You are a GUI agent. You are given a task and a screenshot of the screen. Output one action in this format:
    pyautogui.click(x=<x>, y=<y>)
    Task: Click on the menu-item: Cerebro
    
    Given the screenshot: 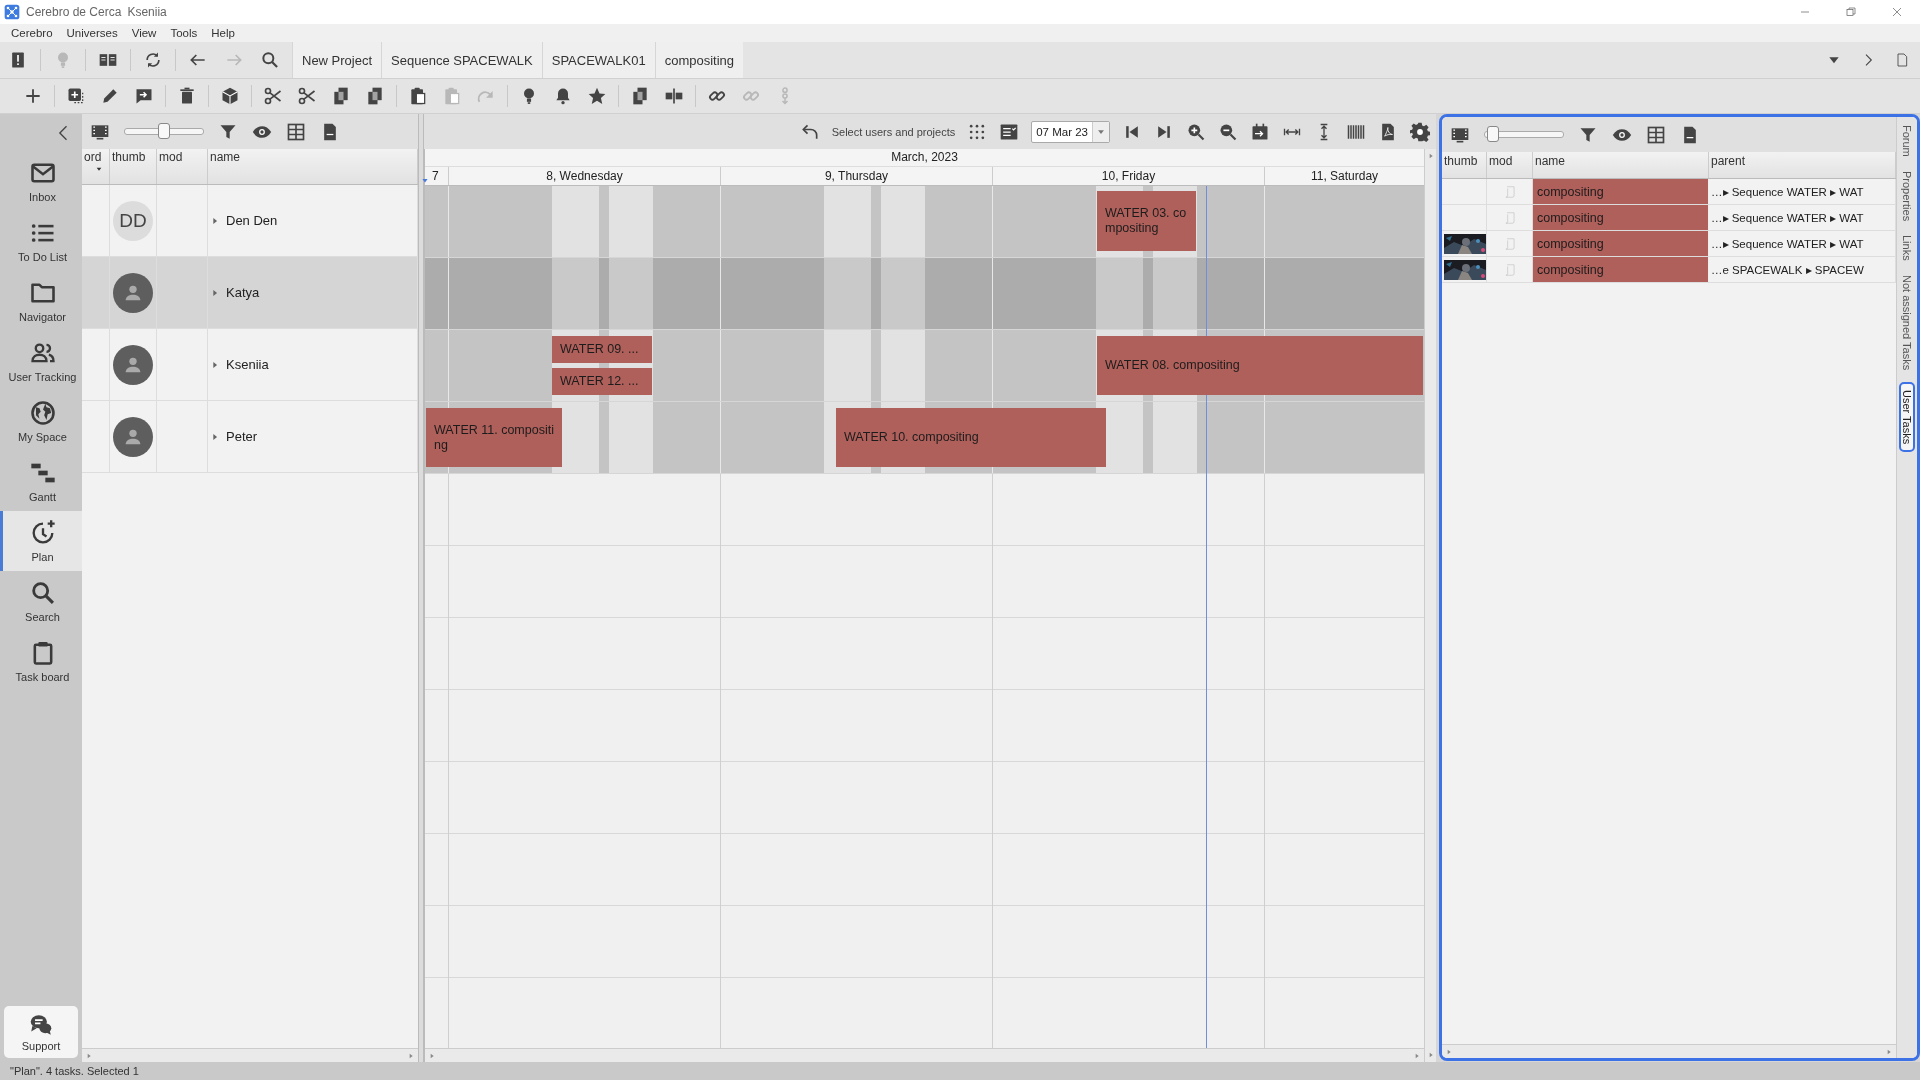 What is the action you would take?
    pyautogui.click(x=32, y=33)
    